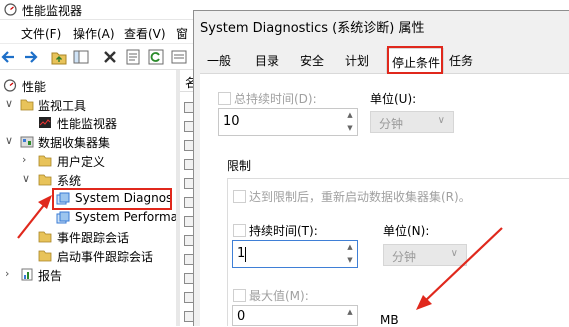 Image resolution: width=569 pixels, height=327 pixels. I want to click on overall-duration-checkbox, so click(224, 98).